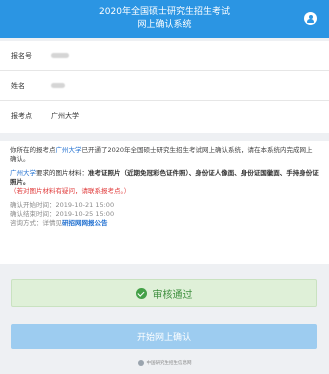  I want to click on info-row-exam-site: 报考点 广州大学, so click(164, 116).